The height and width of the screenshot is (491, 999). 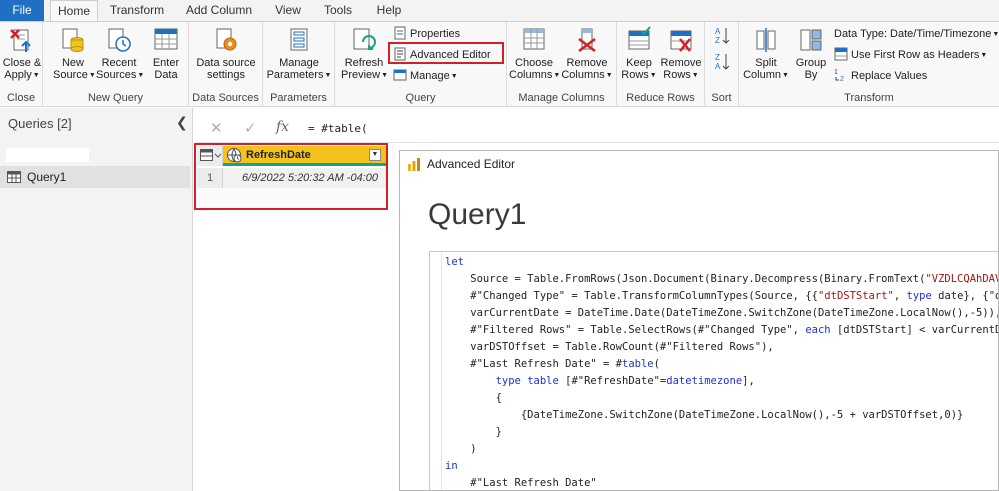 What do you see at coordinates (681, 75) in the screenshot?
I see `remove-rows-label-2: Rows▼` at bounding box center [681, 75].